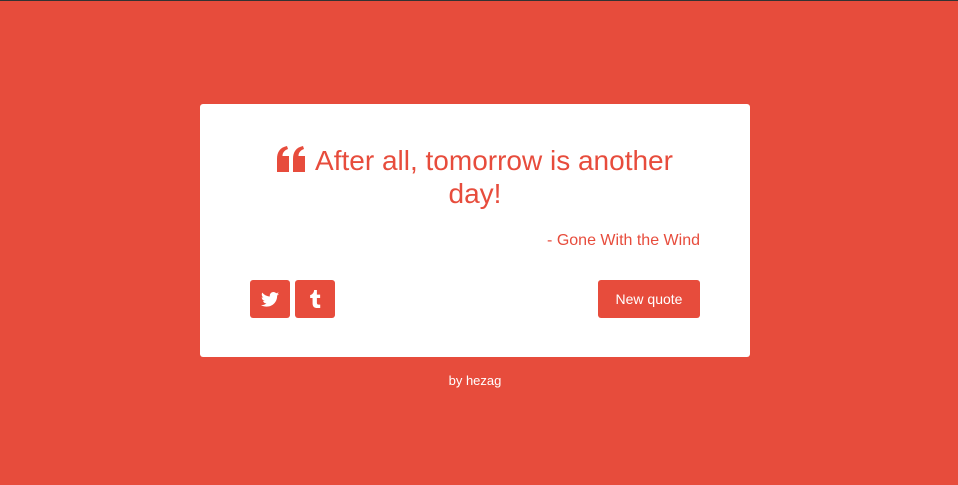 The height and width of the screenshot is (485, 958). I want to click on top-border, so click(479, 0).